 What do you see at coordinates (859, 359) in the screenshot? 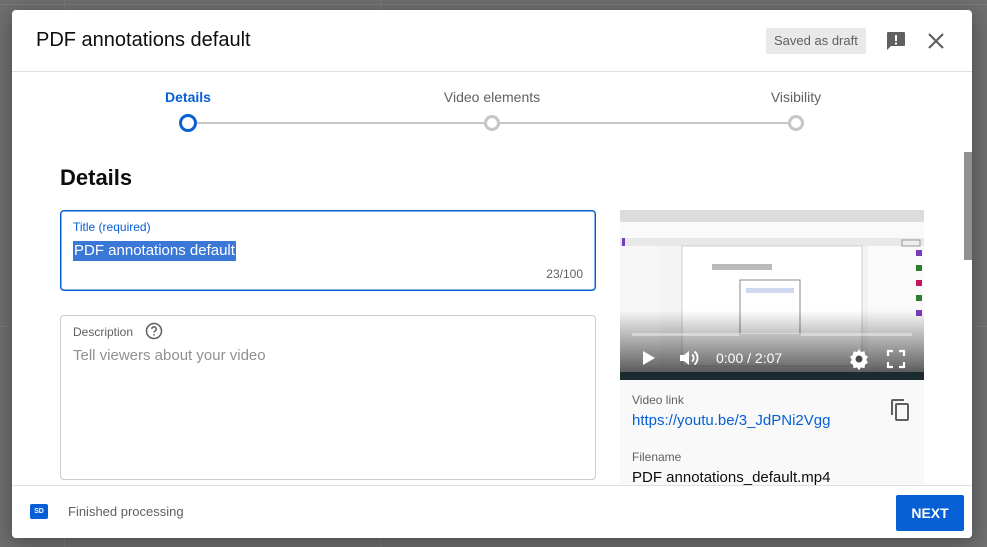
I see `settings-icon` at bounding box center [859, 359].